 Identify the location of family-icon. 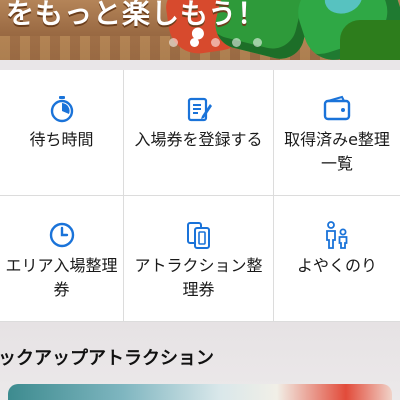
(337, 235).